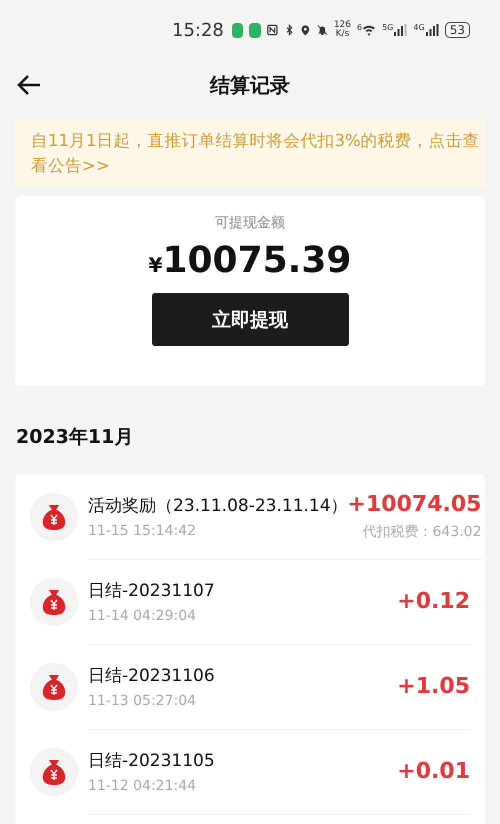  I want to click on balance-amount: 10075.39, so click(257, 260).